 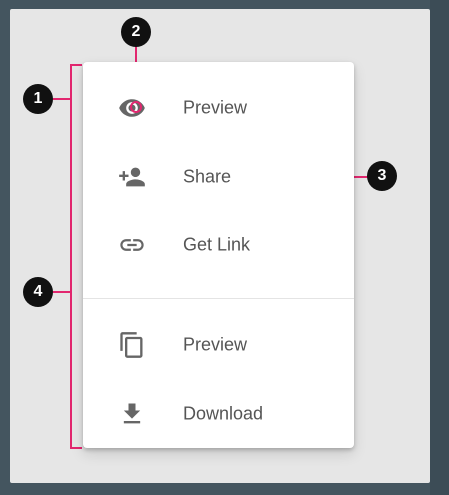 What do you see at coordinates (132, 177) in the screenshot?
I see `person-add-icon` at bounding box center [132, 177].